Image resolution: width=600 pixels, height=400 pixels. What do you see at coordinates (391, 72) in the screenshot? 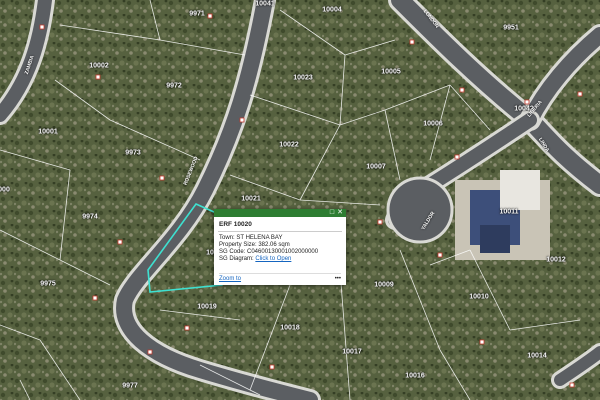
I see `erf-label: 10005` at bounding box center [391, 72].